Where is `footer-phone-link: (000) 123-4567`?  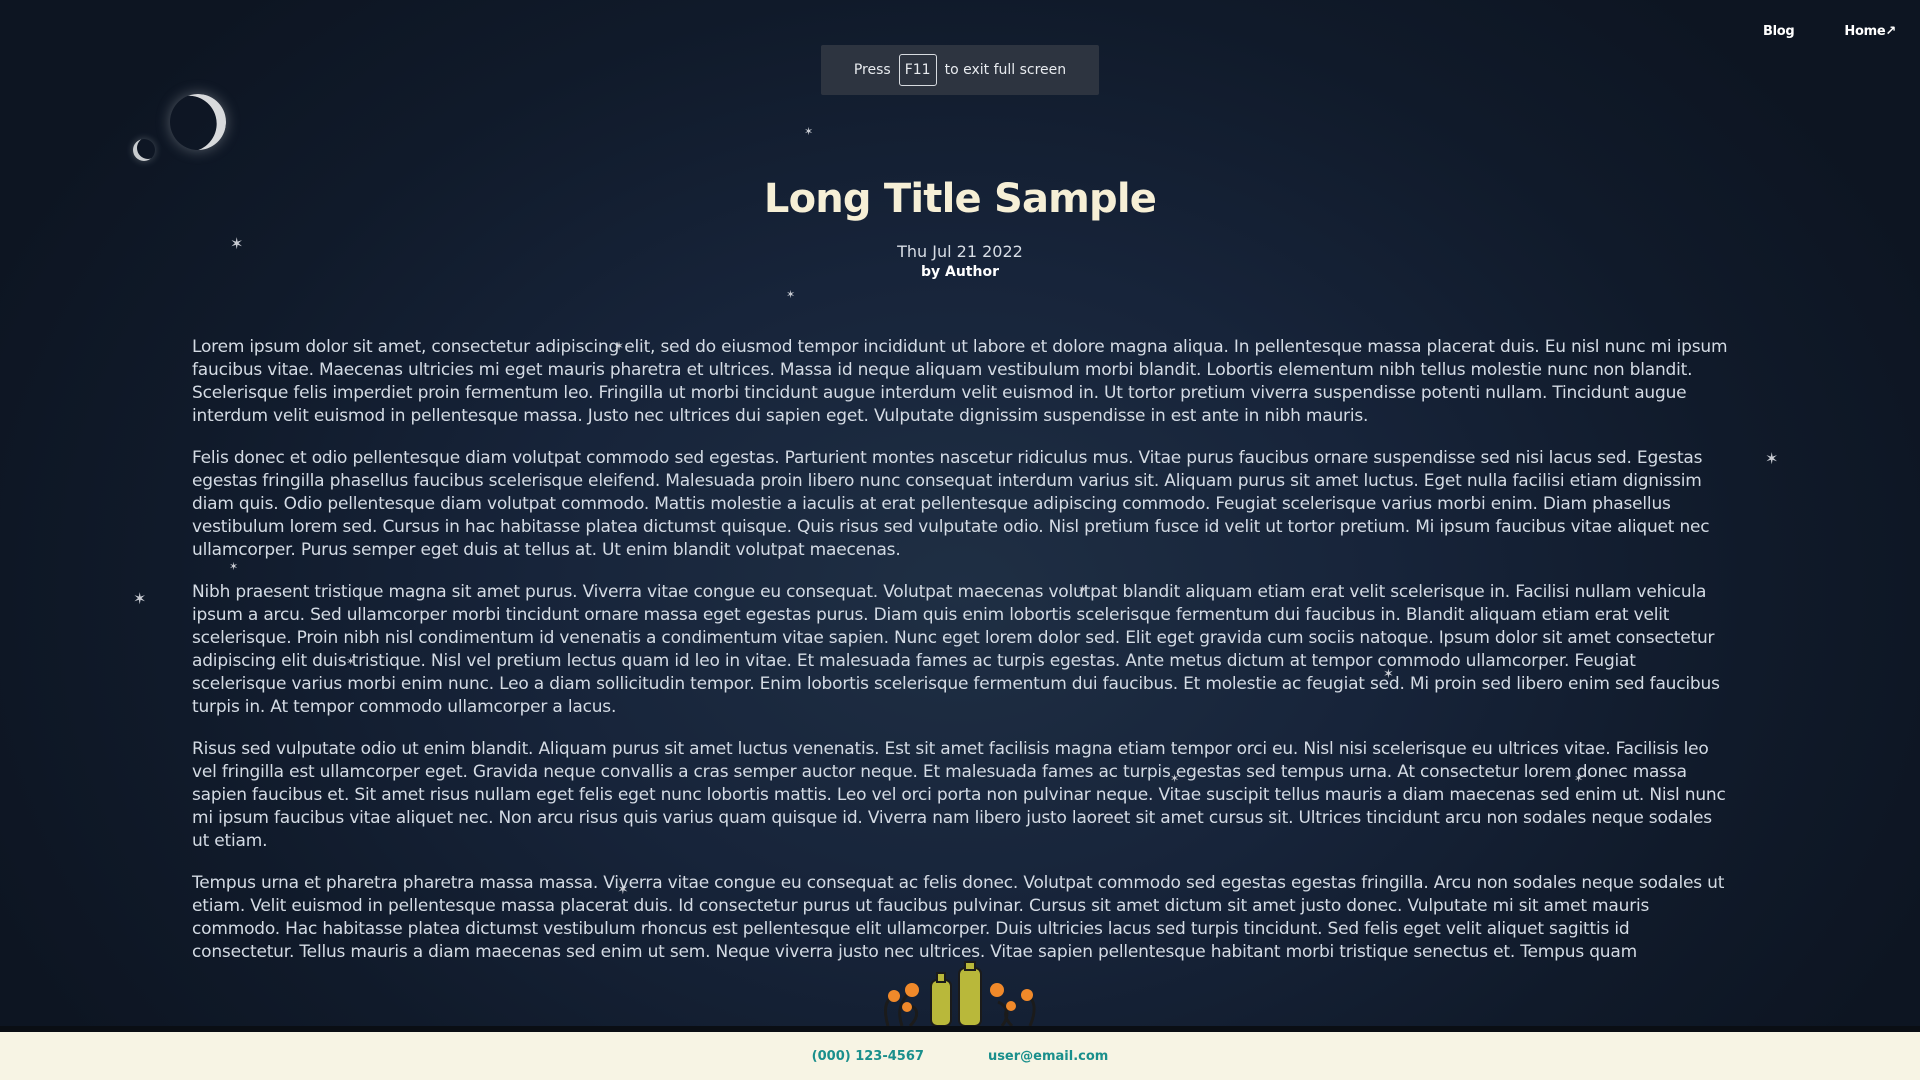 footer-phone-link: (000) 123-4567 is located at coordinates (868, 1056).